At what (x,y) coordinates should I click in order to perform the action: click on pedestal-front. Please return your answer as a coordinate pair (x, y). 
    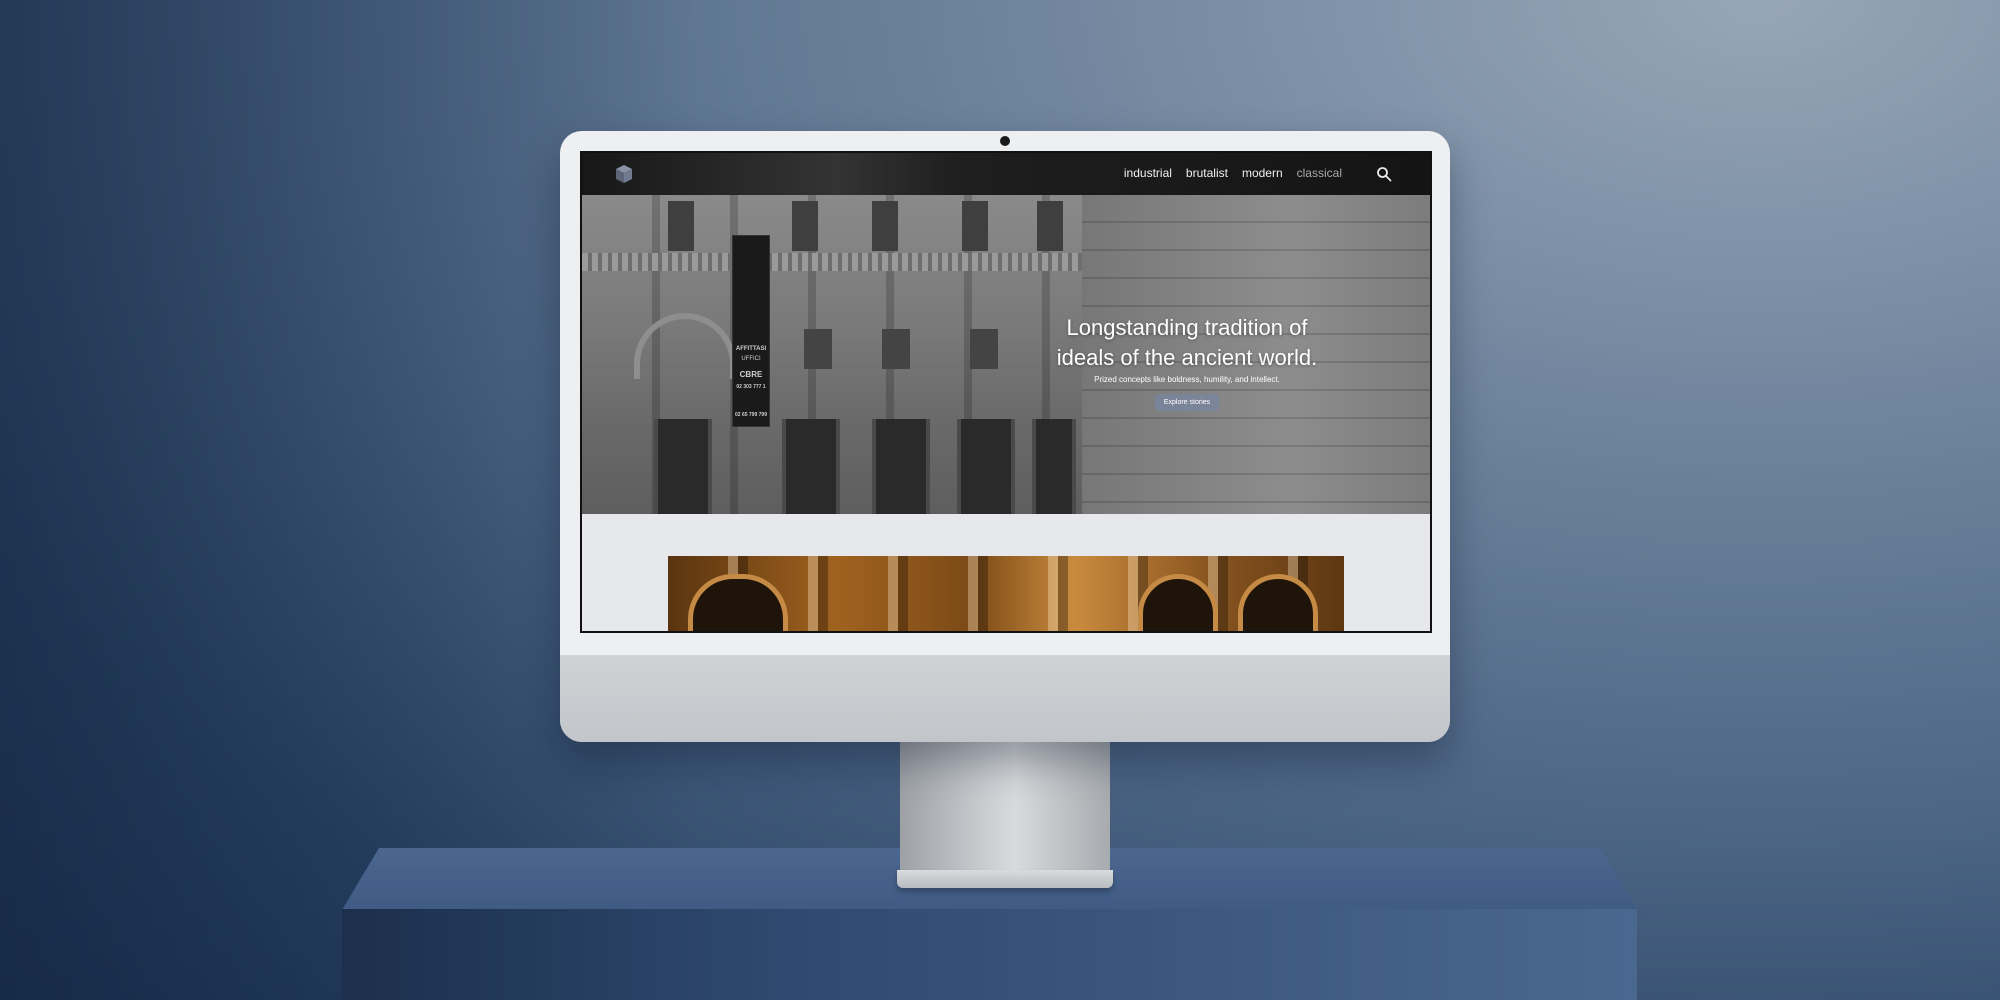
    Looking at the image, I should click on (989, 954).